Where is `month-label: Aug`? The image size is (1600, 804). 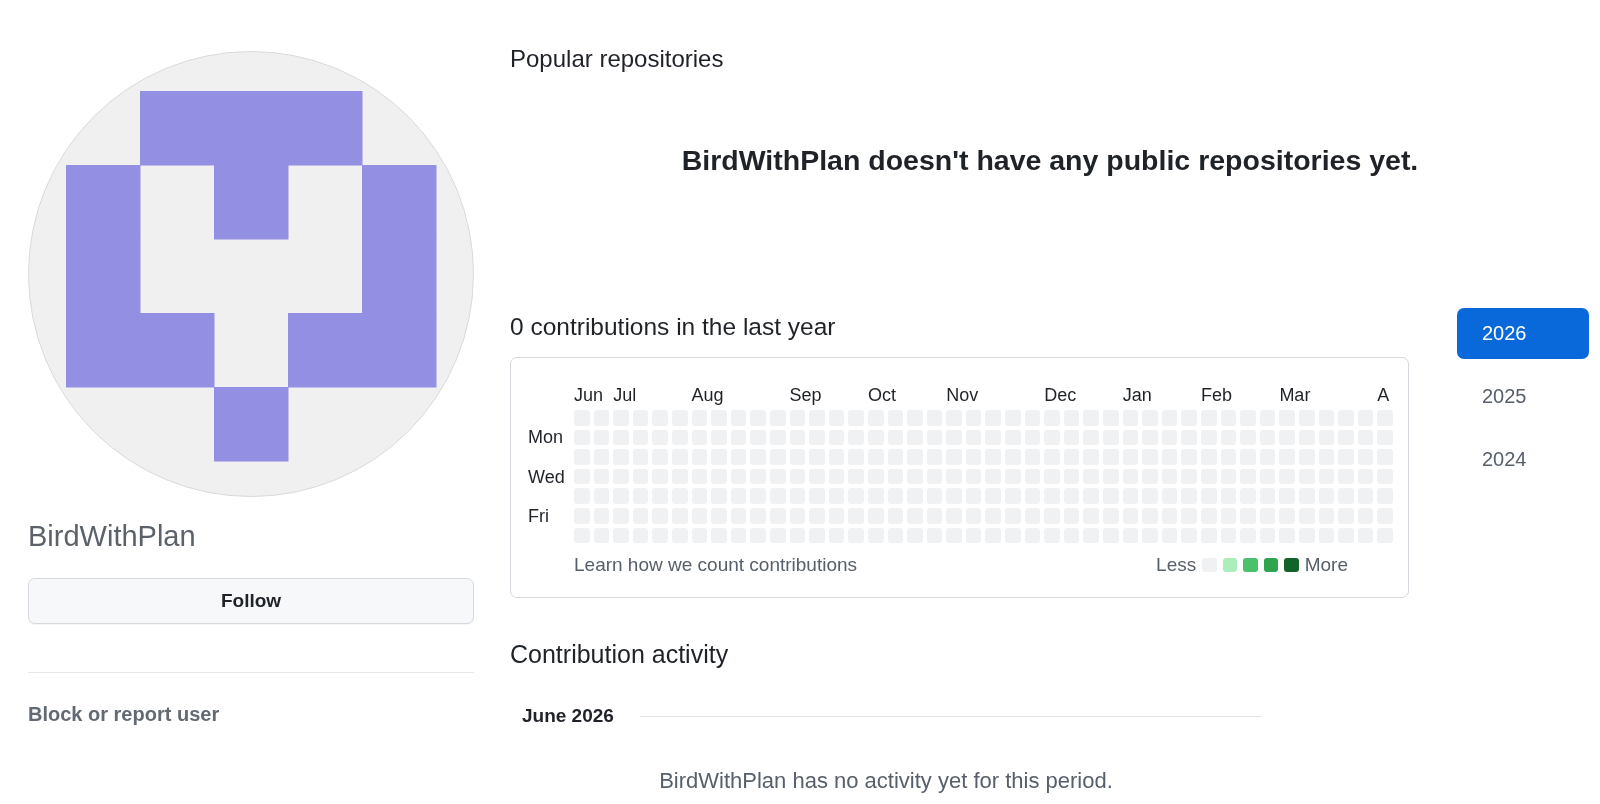
month-label: Aug is located at coordinates (707, 395).